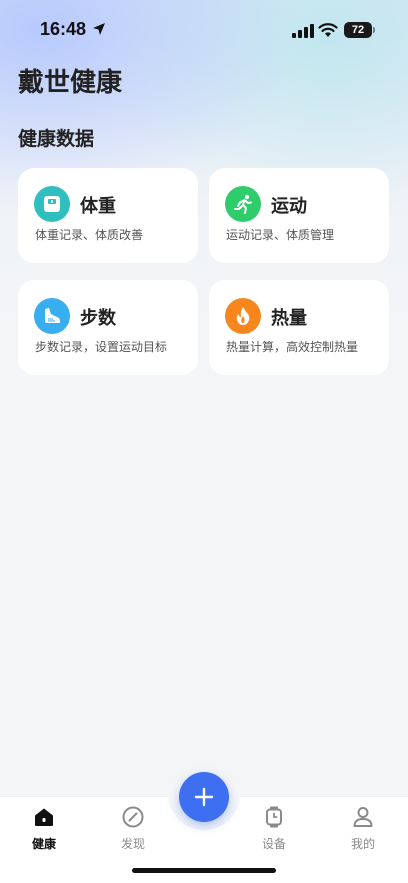  What do you see at coordinates (98, 206) in the screenshot?
I see `card-title: 体重` at bounding box center [98, 206].